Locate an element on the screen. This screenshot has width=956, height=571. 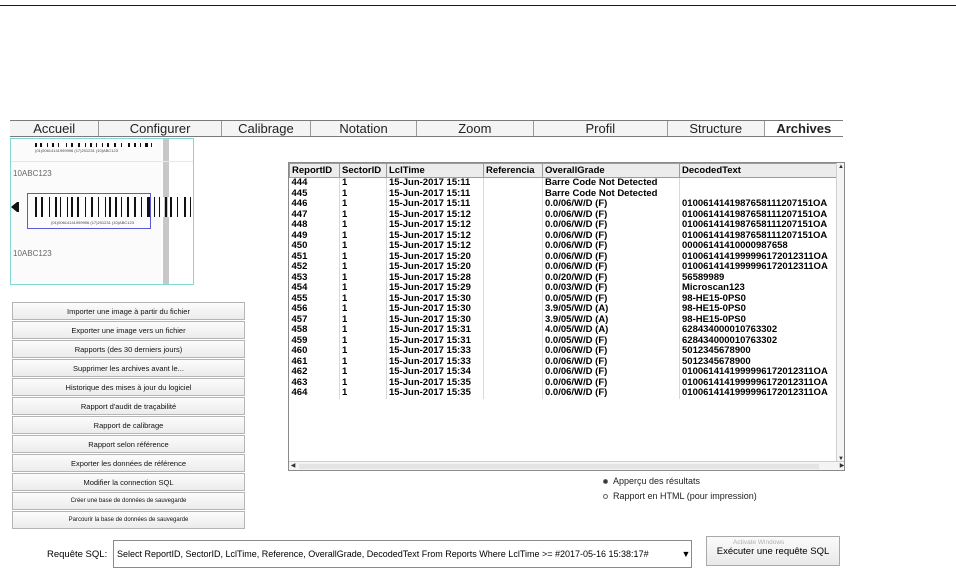
table-cell: 0100614141999996172012311OA is located at coordinates (759, 393).